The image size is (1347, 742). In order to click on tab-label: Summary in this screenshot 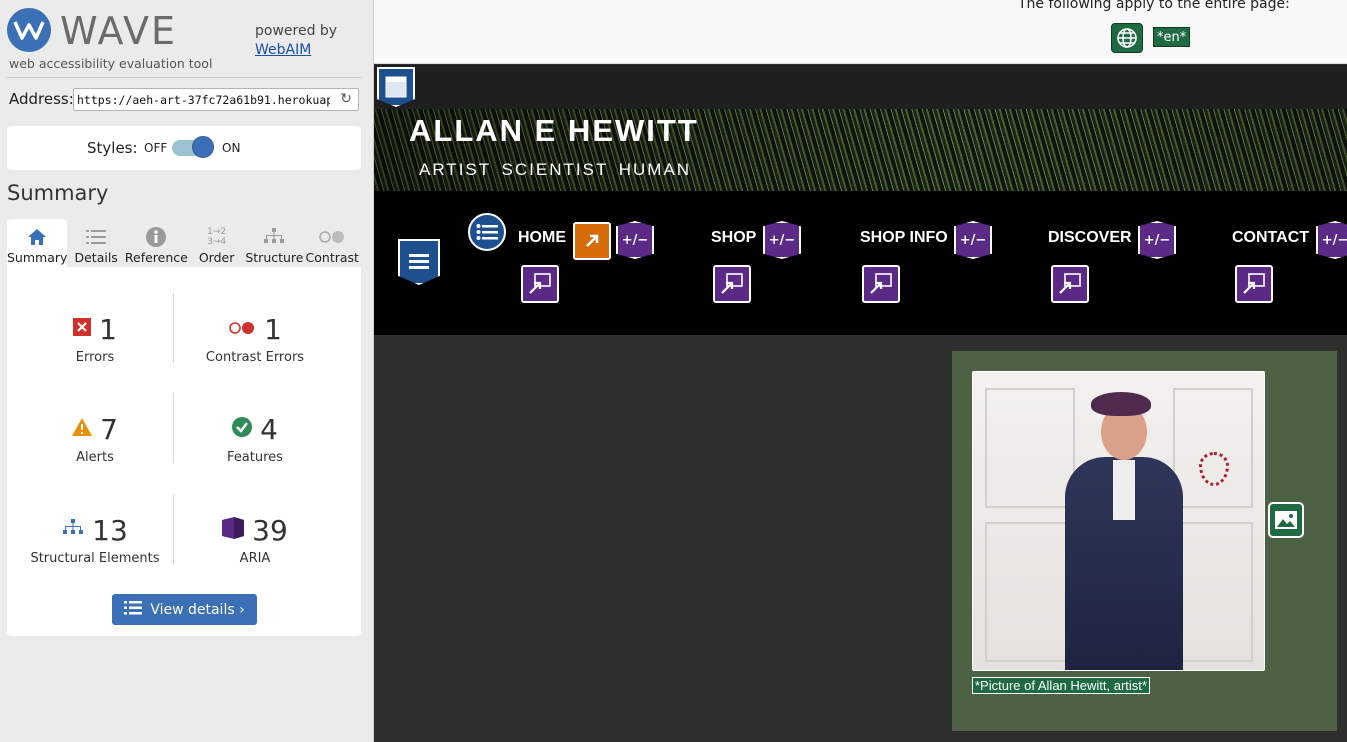, I will do `click(37, 257)`.